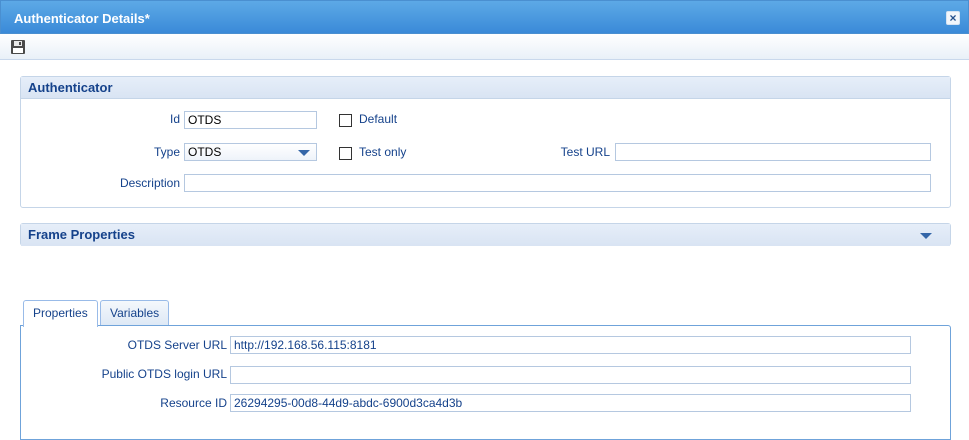  What do you see at coordinates (773, 152) in the screenshot?
I see `test-url-field` at bounding box center [773, 152].